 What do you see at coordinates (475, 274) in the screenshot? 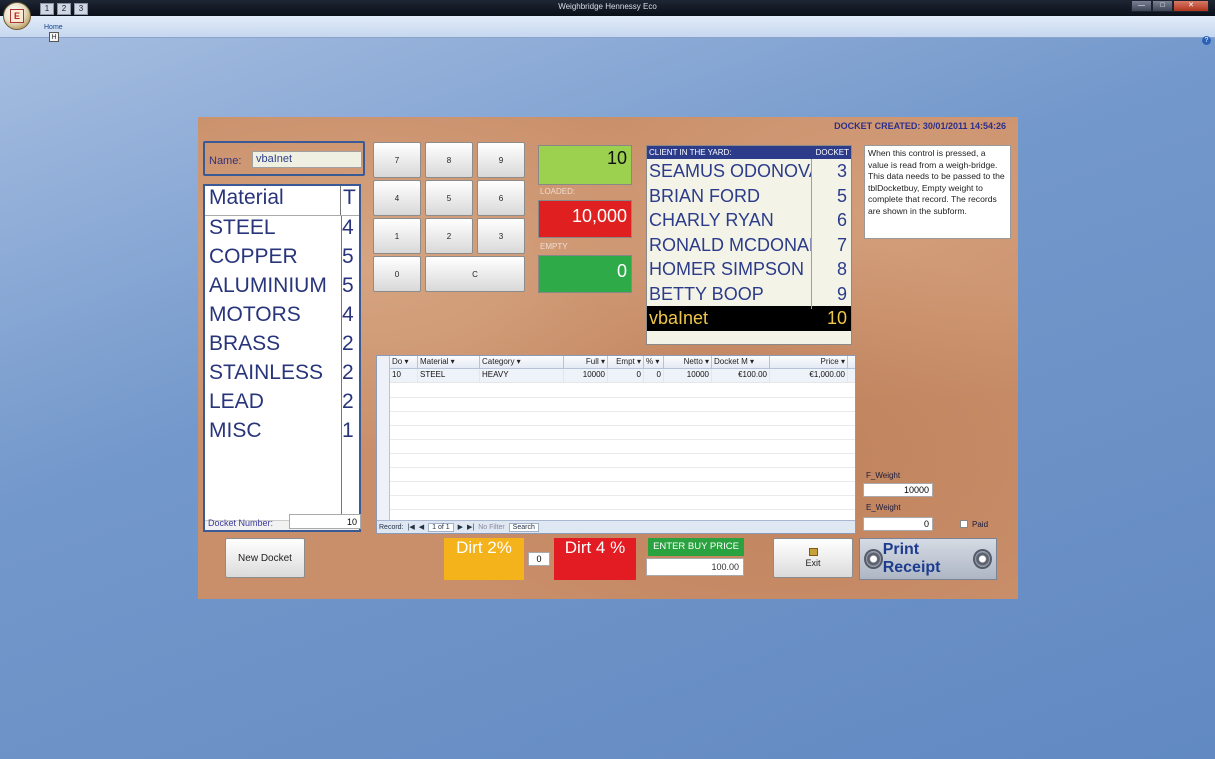
I see `key-clear: C` at bounding box center [475, 274].